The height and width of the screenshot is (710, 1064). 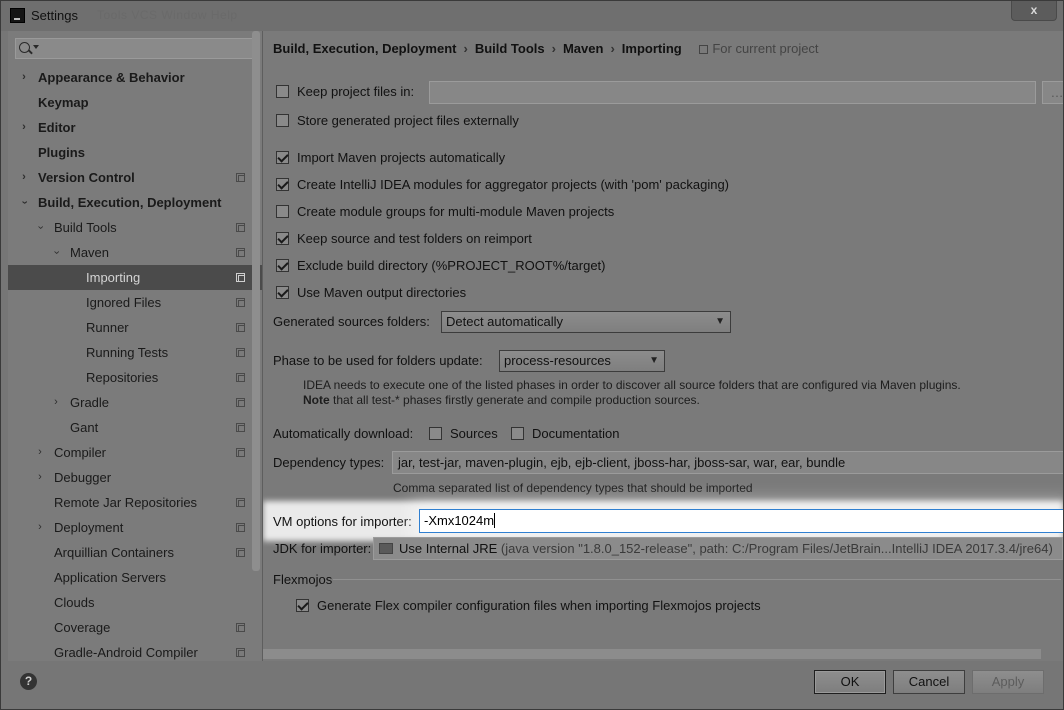 I want to click on download-docs-checkbox, so click(x=517, y=433).